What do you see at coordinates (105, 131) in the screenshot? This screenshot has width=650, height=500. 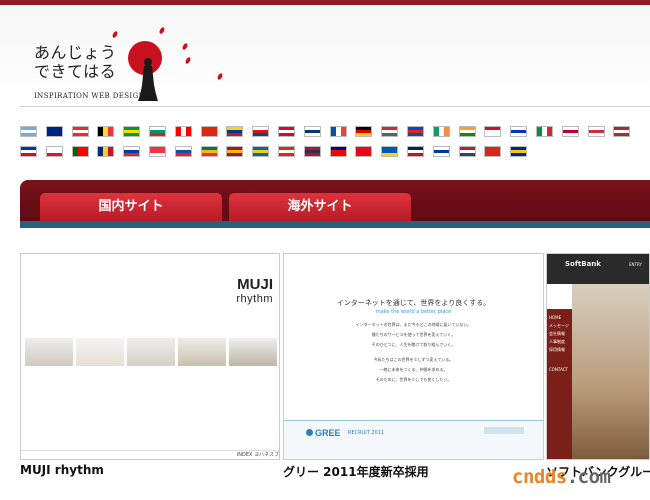 I see `flag-belgium-icon` at bounding box center [105, 131].